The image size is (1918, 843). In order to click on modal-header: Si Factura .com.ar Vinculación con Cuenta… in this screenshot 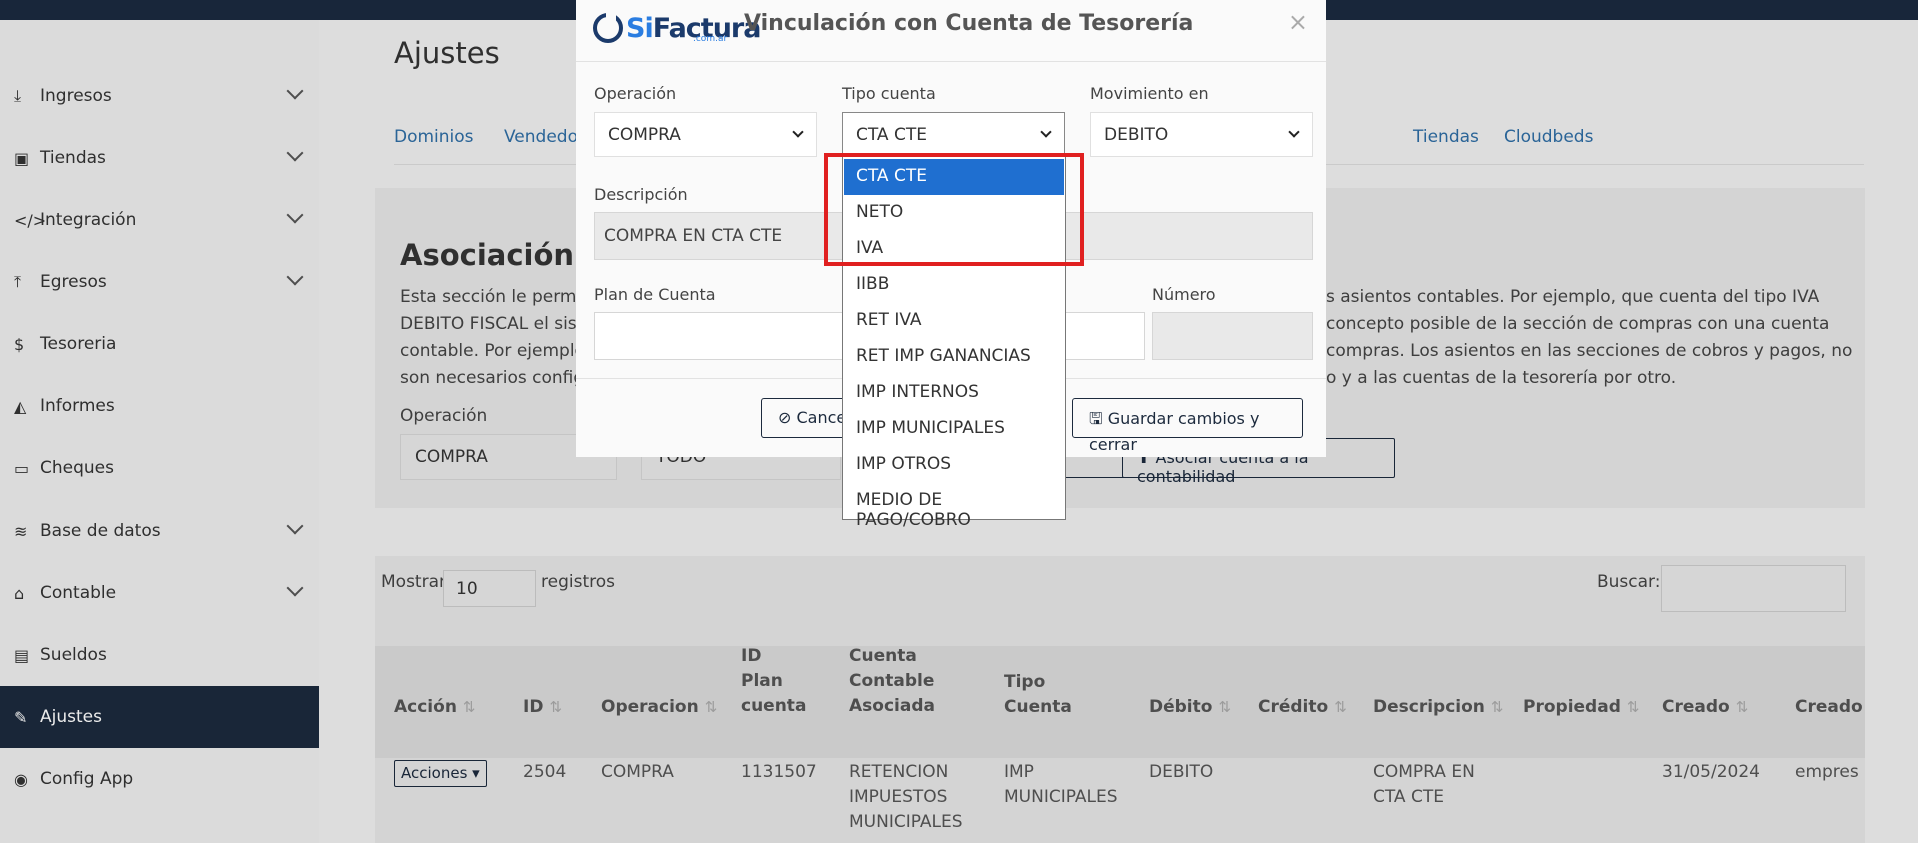, I will do `click(951, 31)`.